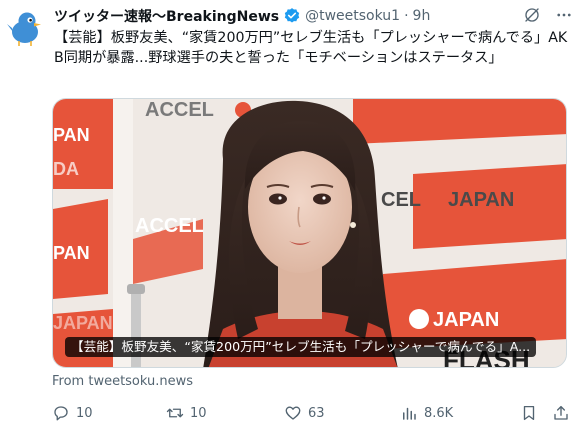  What do you see at coordinates (439, 413) in the screenshot?
I see `views-count: 8.6K` at bounding box center [439, 413].